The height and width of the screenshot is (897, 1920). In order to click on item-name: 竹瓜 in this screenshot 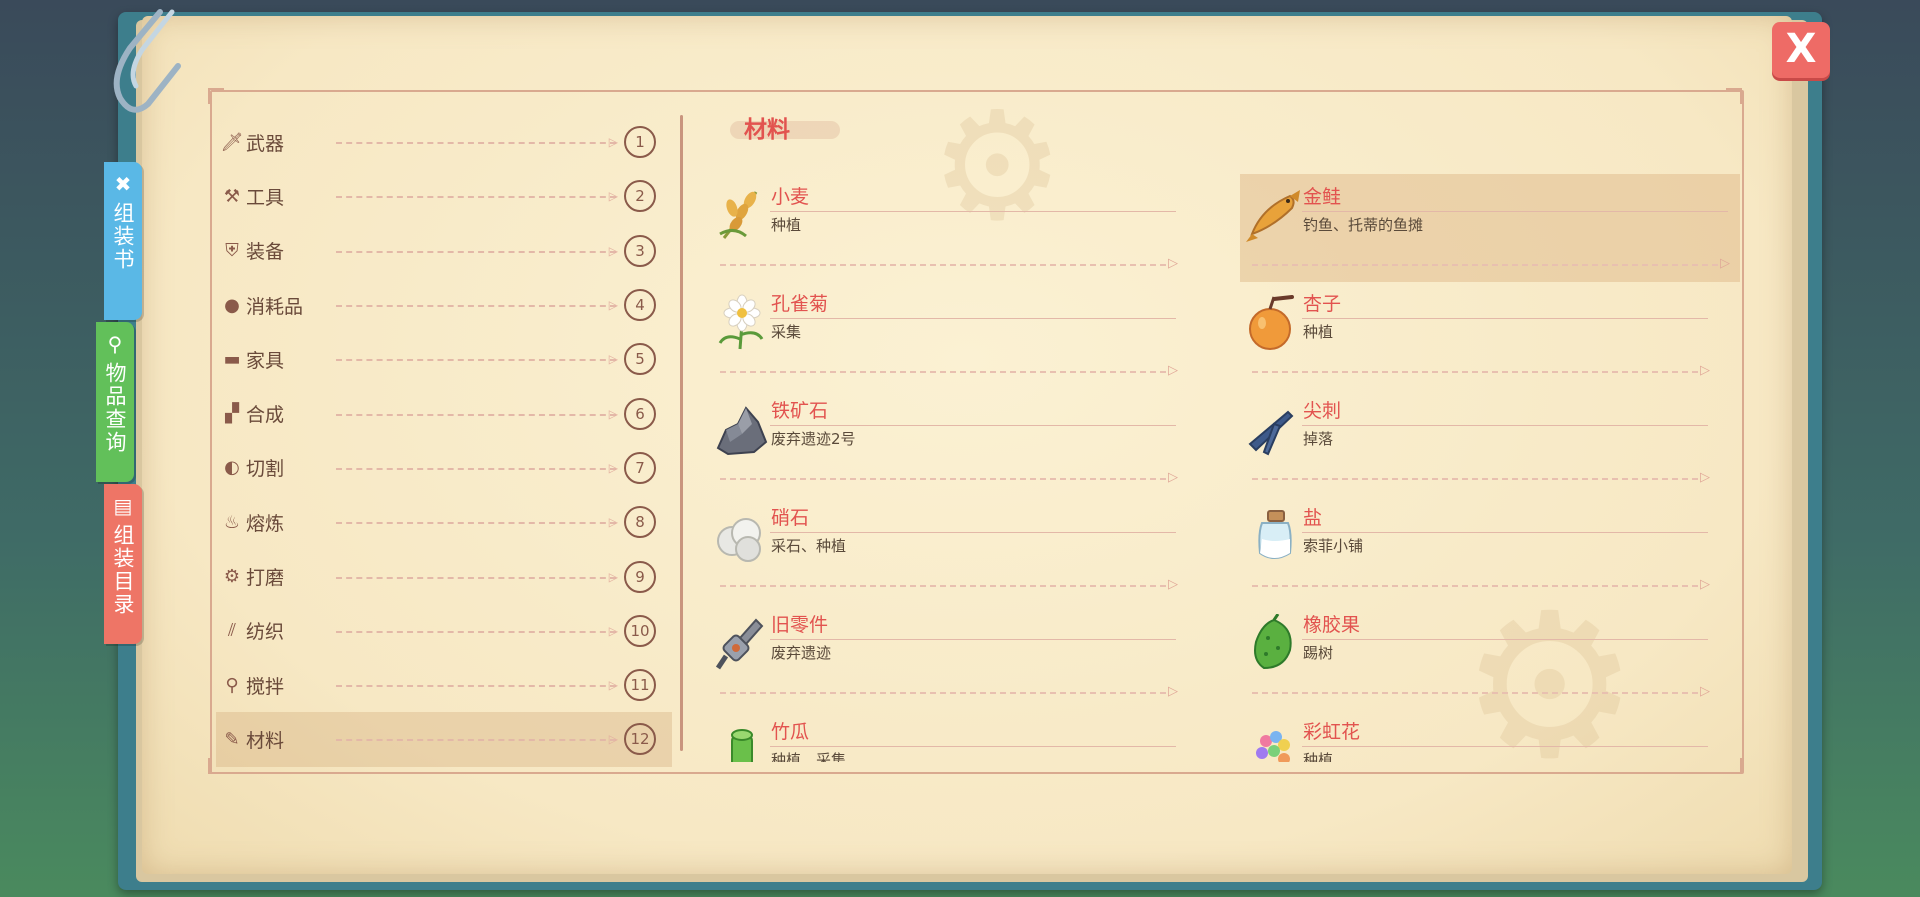, I will do `click(790, 732)`.